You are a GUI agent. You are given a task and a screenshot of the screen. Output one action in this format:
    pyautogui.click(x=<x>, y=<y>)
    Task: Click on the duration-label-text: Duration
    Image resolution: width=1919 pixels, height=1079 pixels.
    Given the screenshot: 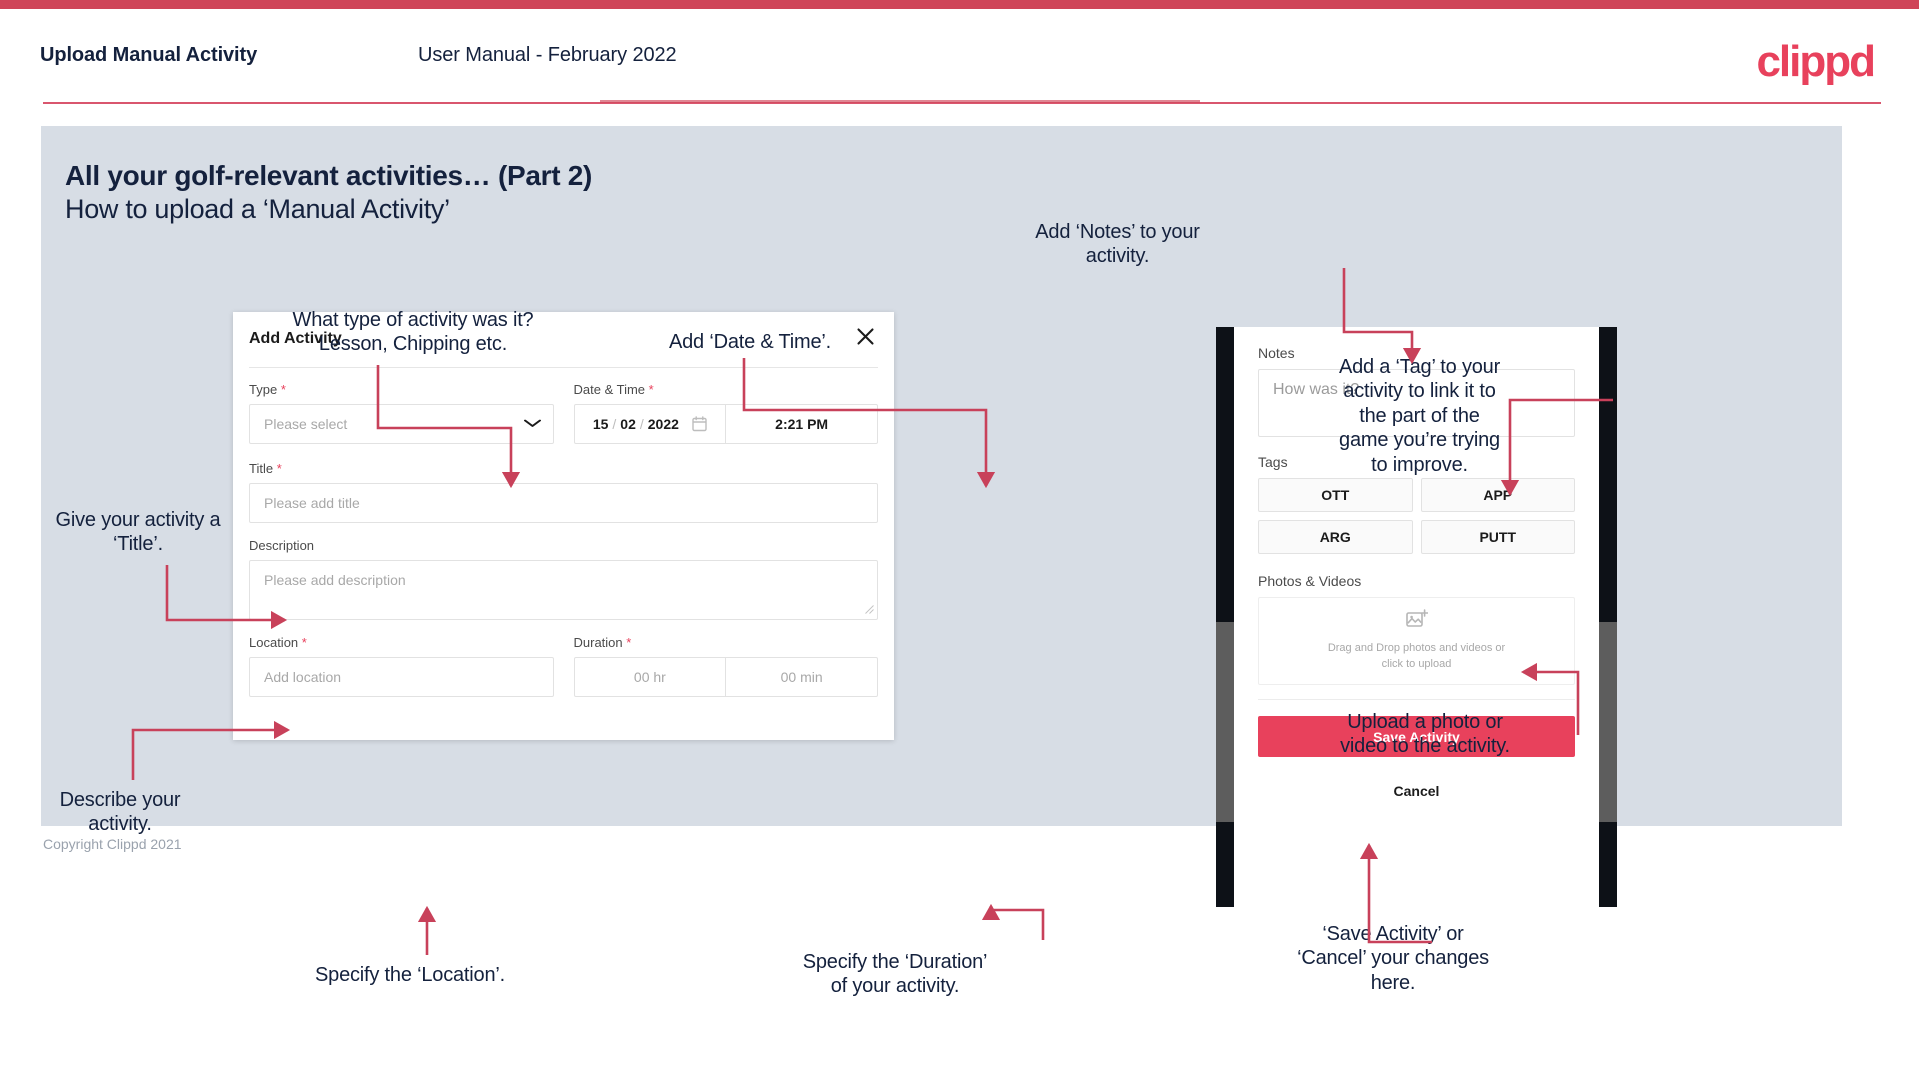 What is the action you would take?
    pyautogui.click(x=598, y=642)
    